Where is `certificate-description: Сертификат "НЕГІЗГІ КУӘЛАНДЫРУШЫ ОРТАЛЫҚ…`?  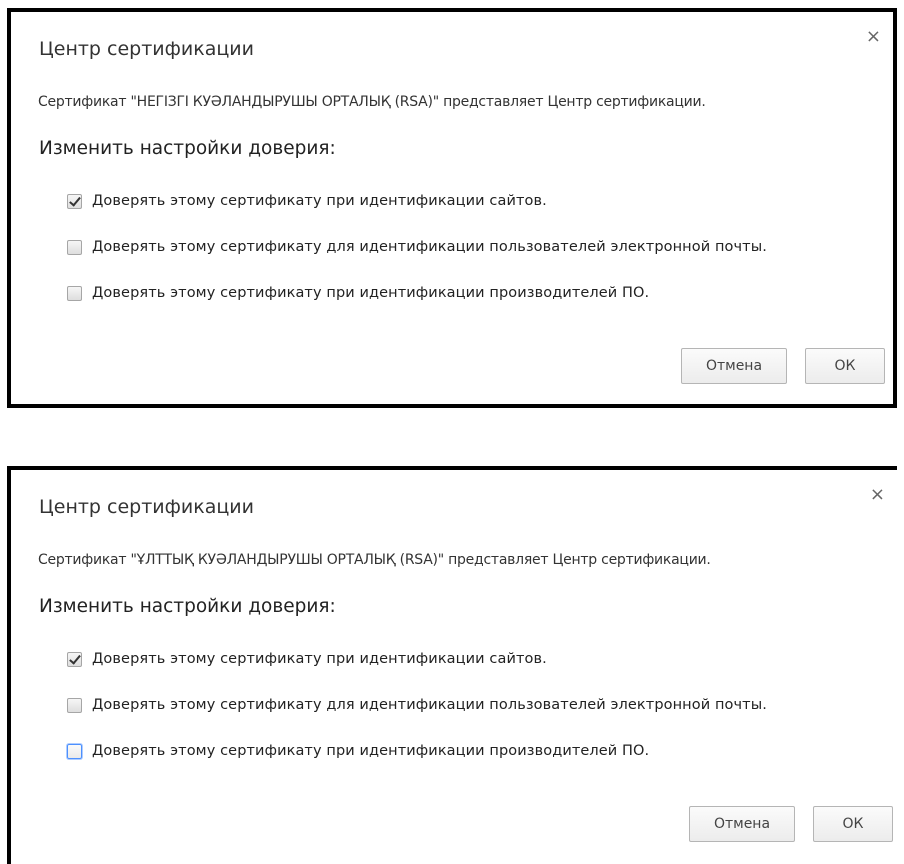 certificate-description: Сертификат "НЕГІЗГІ КУӘЛАНДЫРУШЫ ОРТАЛЫҚ… is located at coordinates (372, 102).